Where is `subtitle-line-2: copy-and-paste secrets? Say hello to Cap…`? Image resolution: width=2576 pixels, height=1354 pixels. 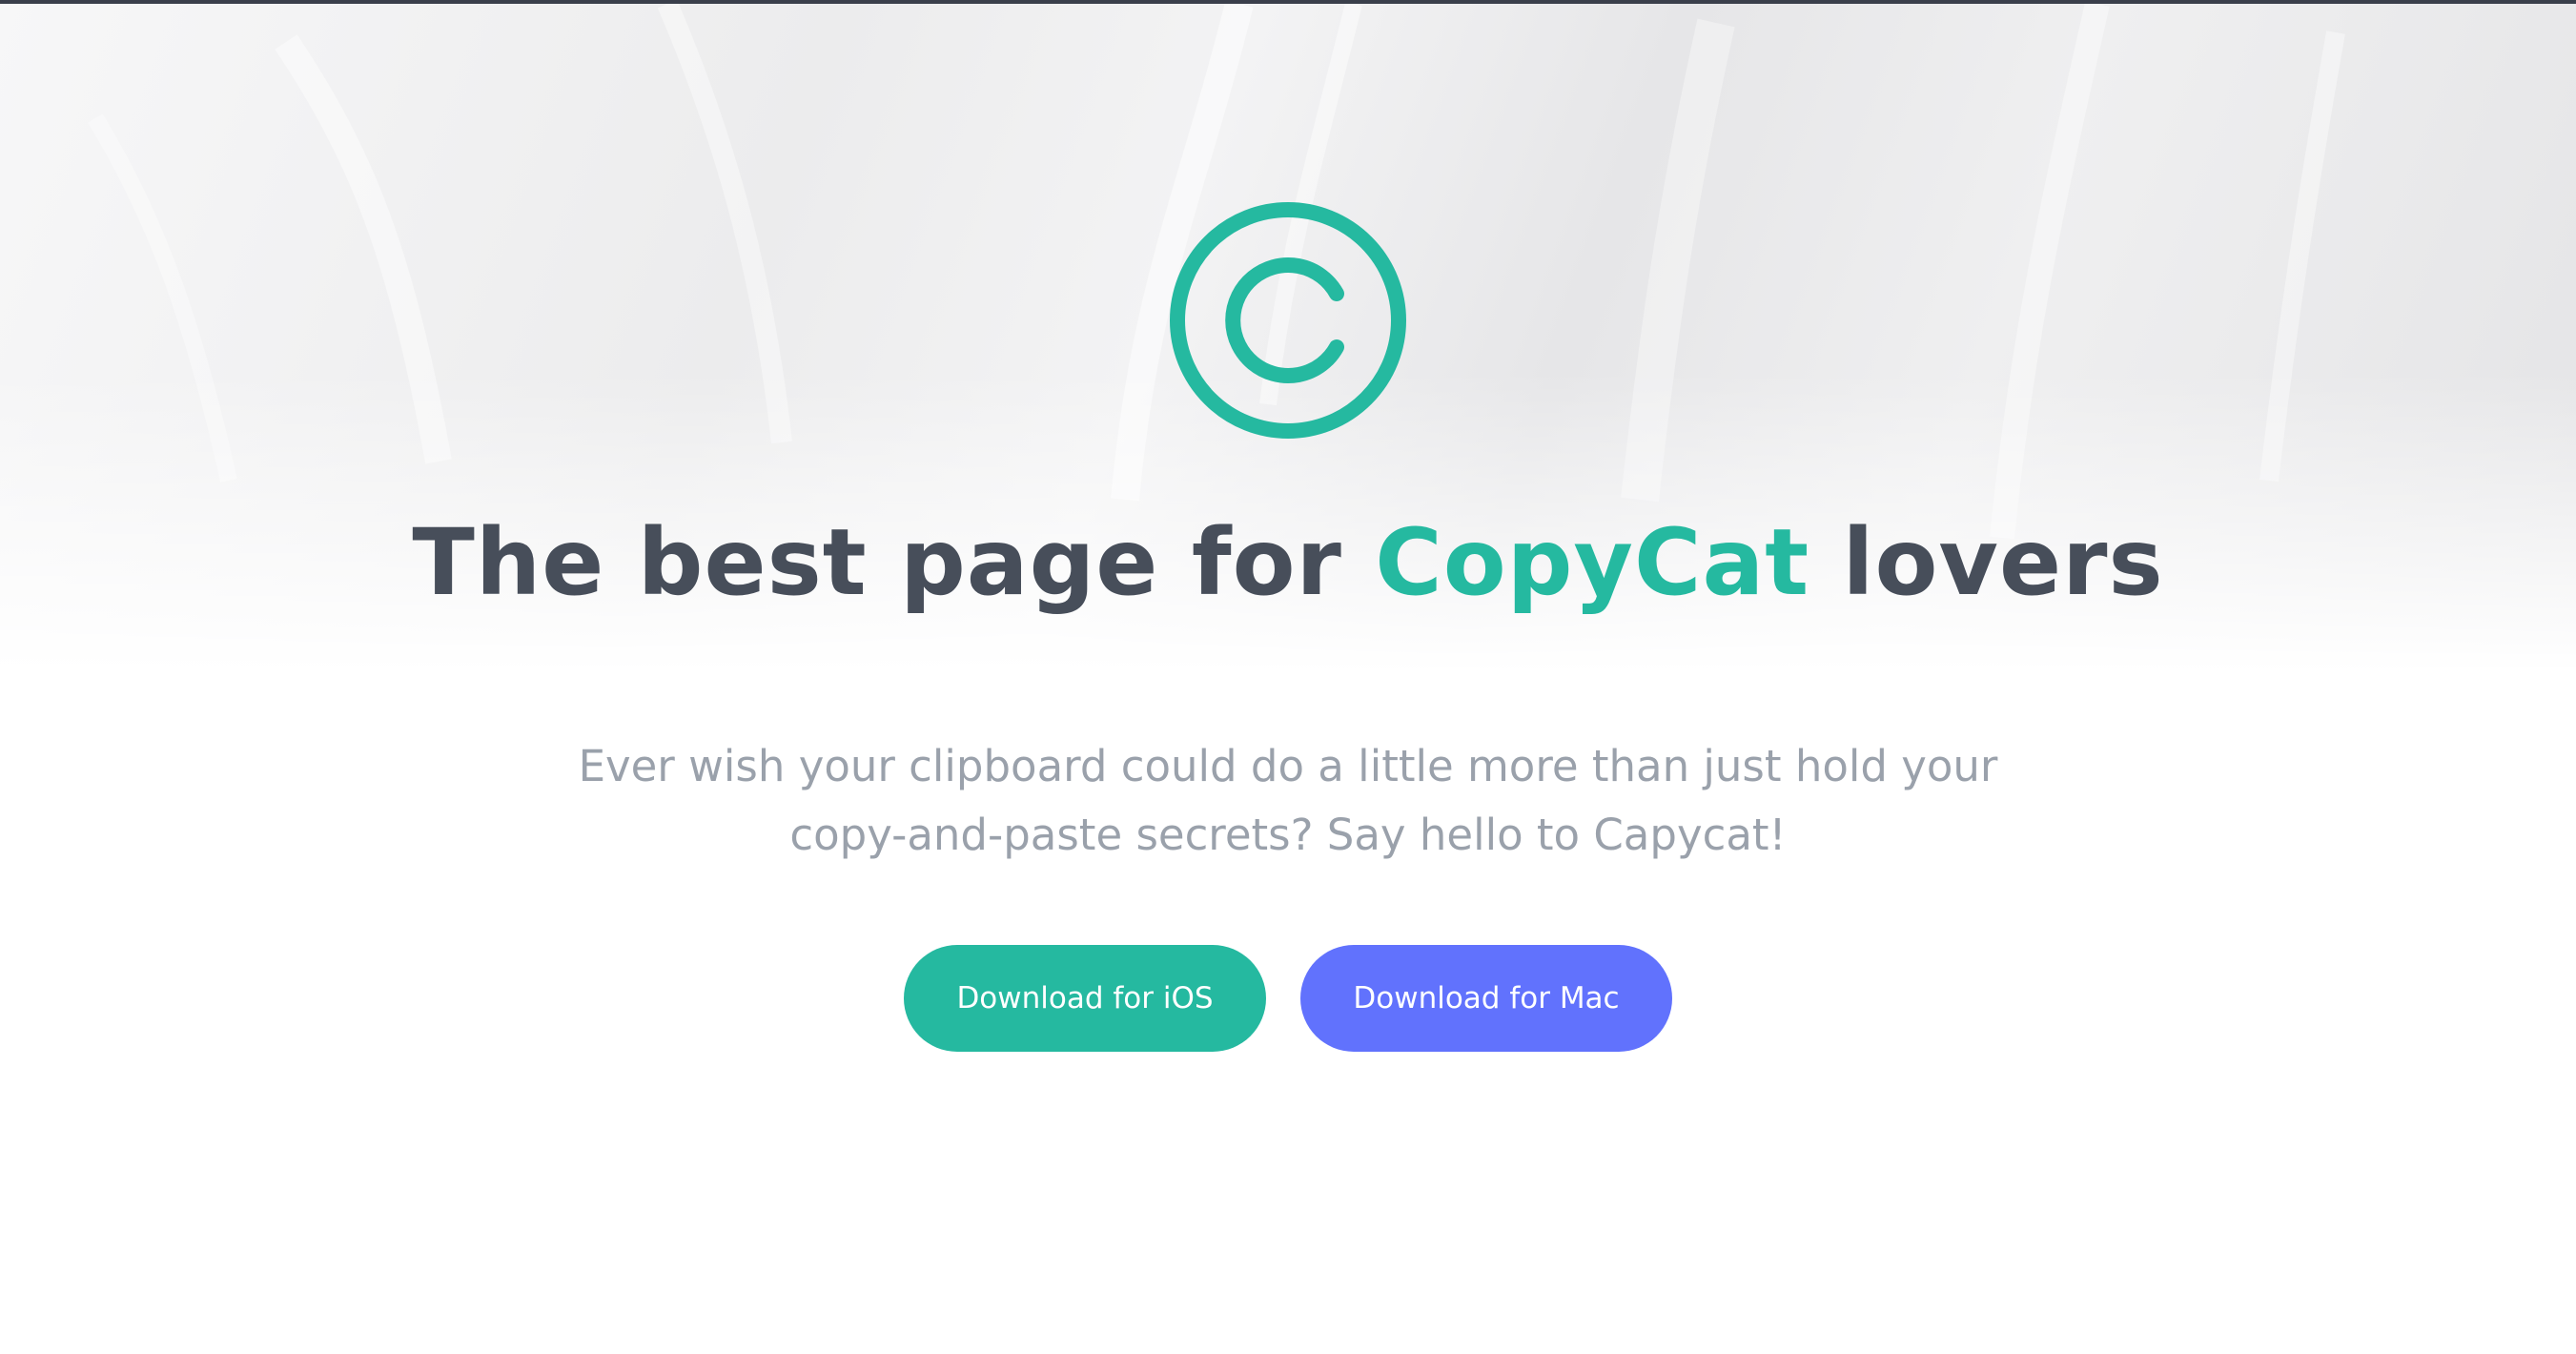
subtitle-line-2: copy-and-paste secrets? Say hello to Cap… is located at coordinates (1288, 835).